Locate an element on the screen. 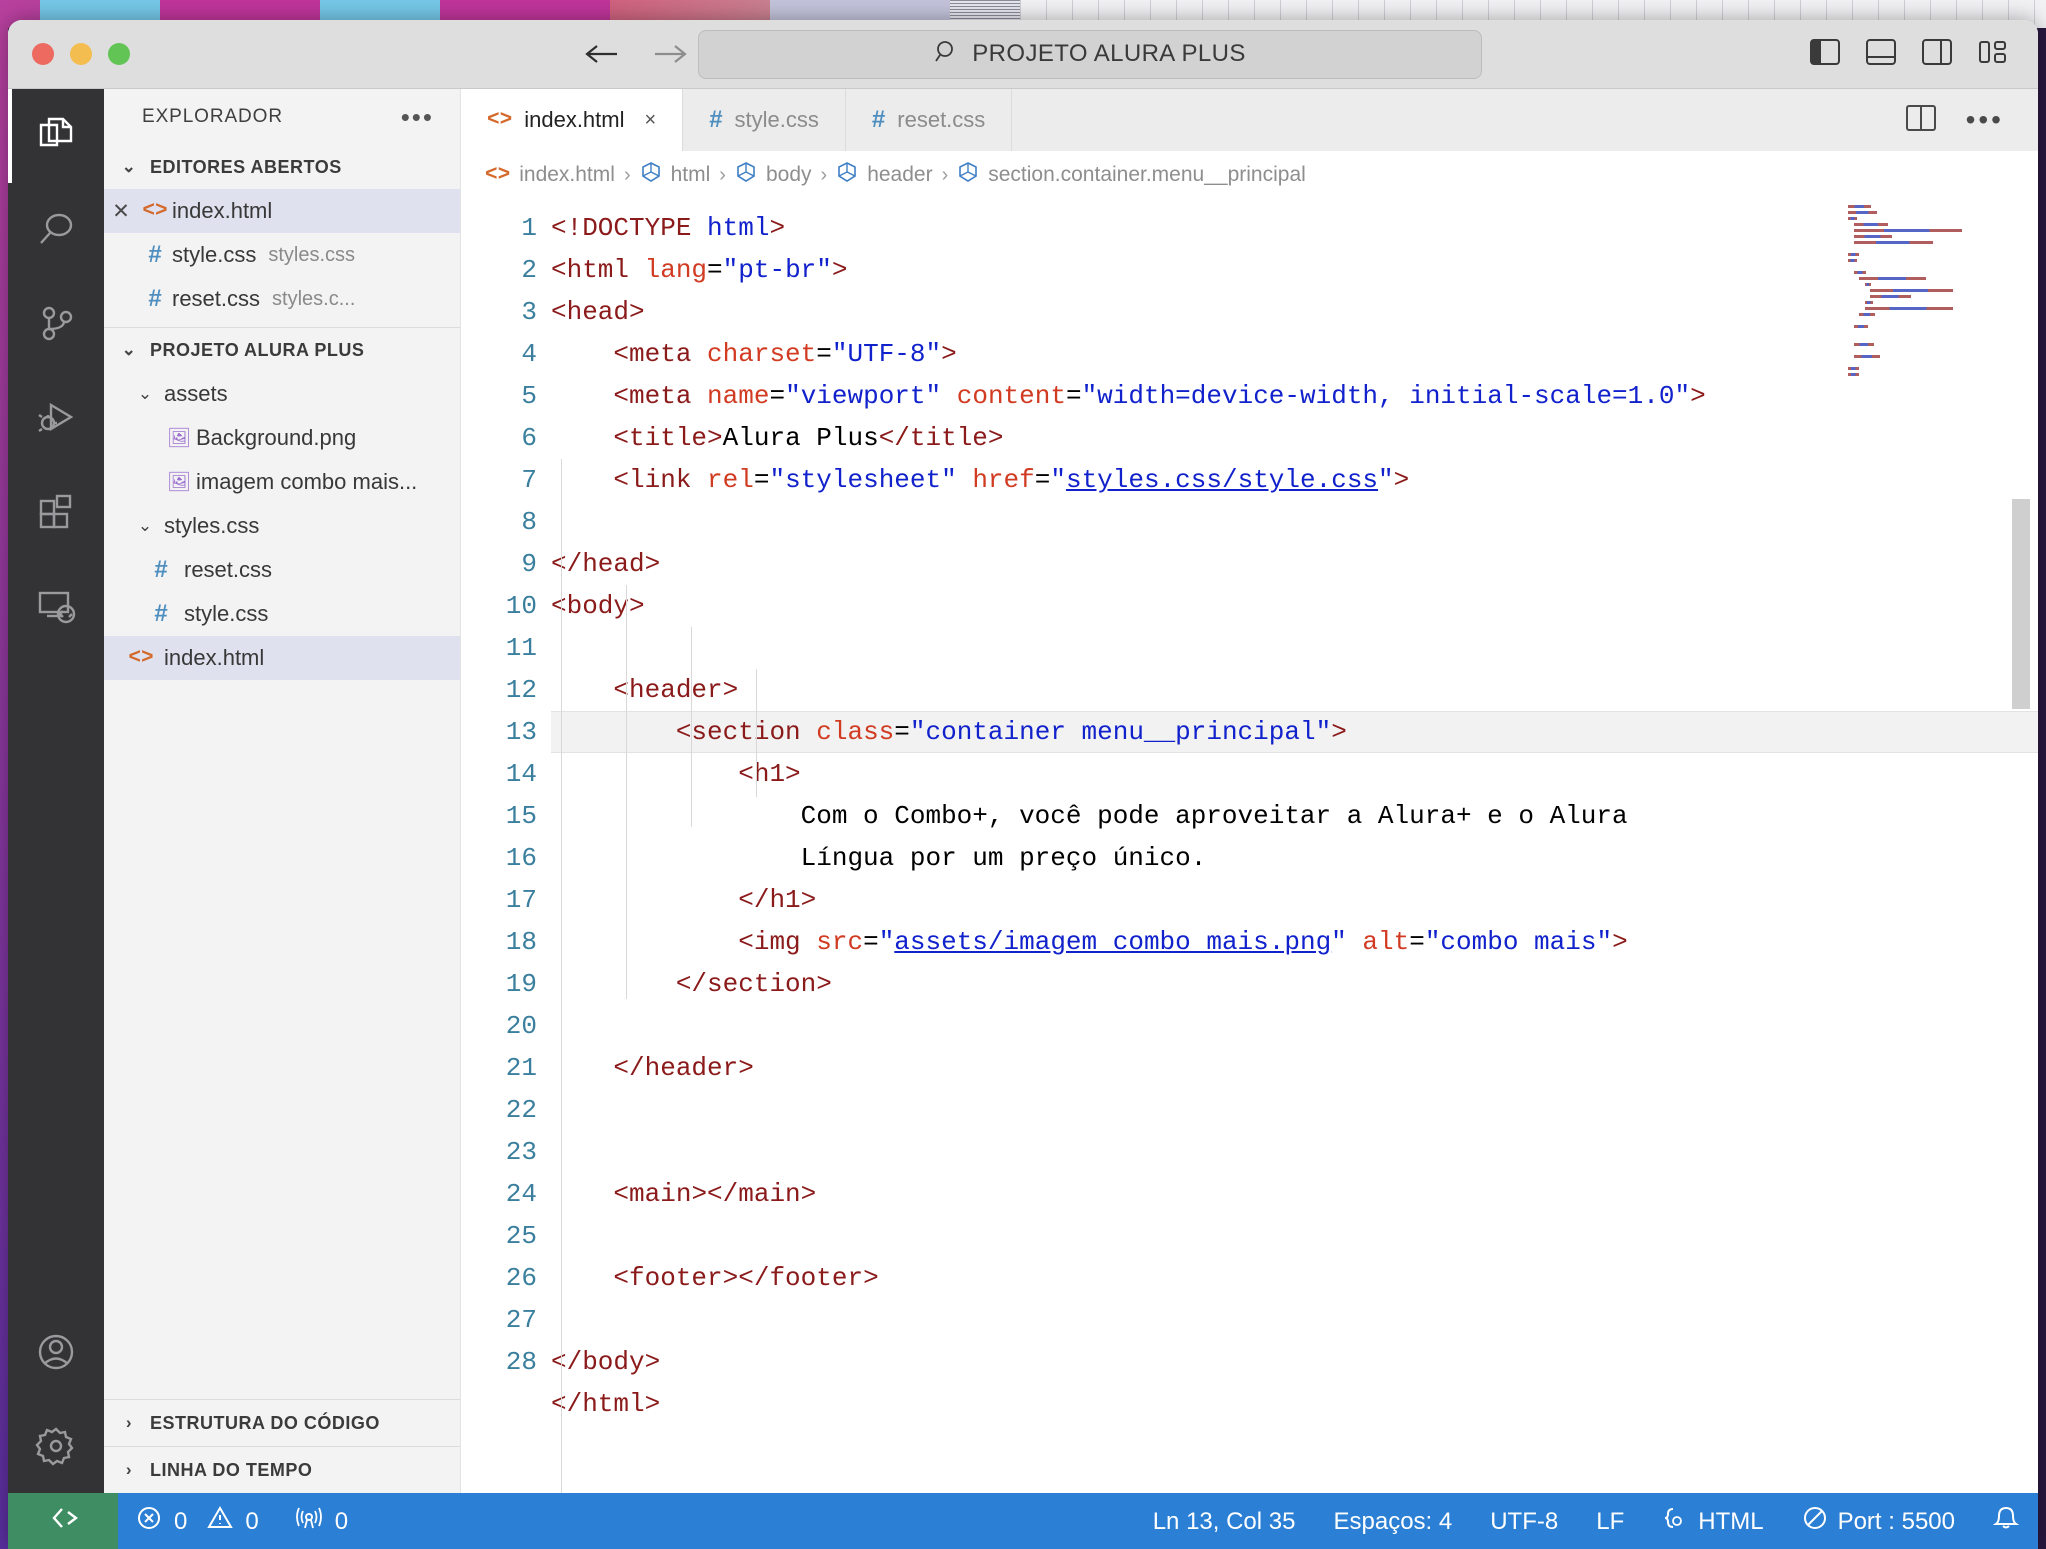 The image size is (2046, 1549). live-server-status: Port : 5500 is located at coordinates (1878, 1521).